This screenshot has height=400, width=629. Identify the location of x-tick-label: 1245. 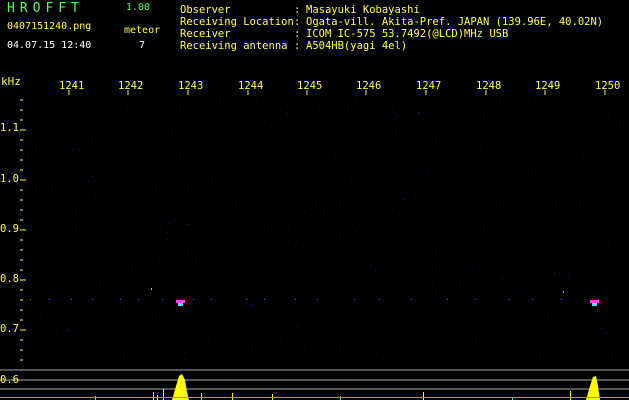
(310, 86).